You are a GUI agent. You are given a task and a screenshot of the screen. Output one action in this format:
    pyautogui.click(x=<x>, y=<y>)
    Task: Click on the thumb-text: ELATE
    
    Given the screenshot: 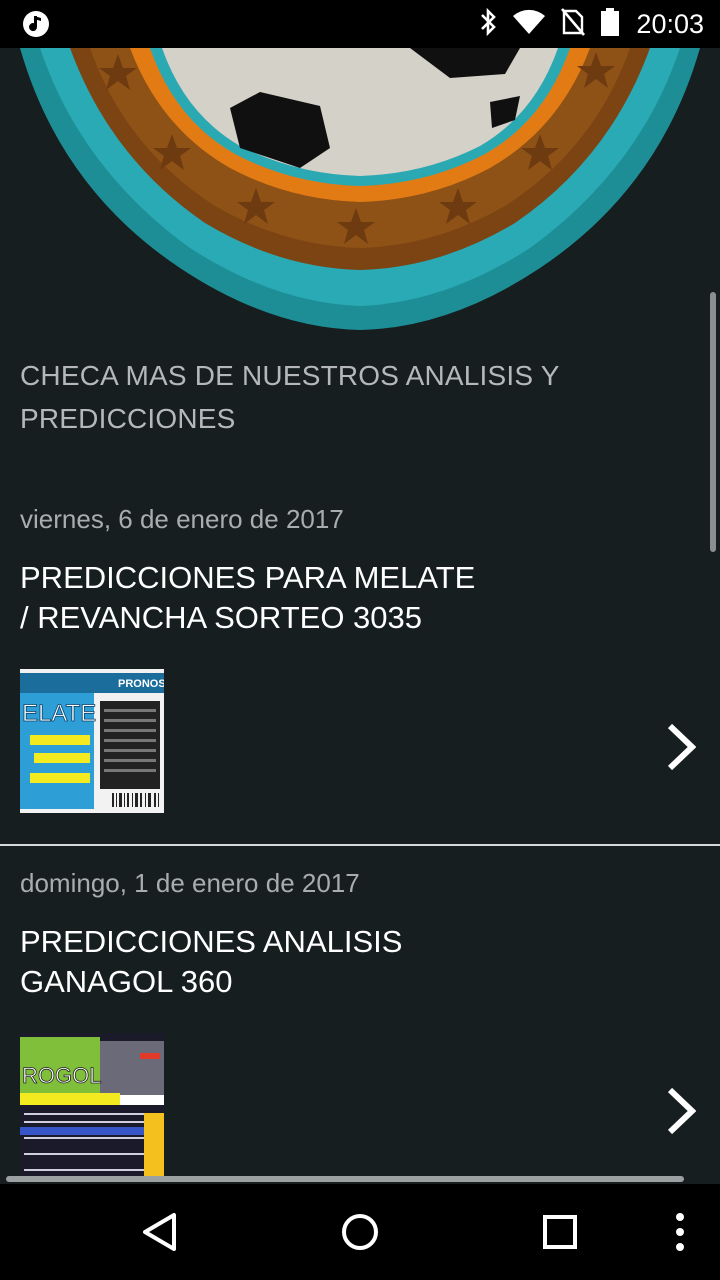 What is the action you would take?
    pyautogui.click(x=59, y=713)
    